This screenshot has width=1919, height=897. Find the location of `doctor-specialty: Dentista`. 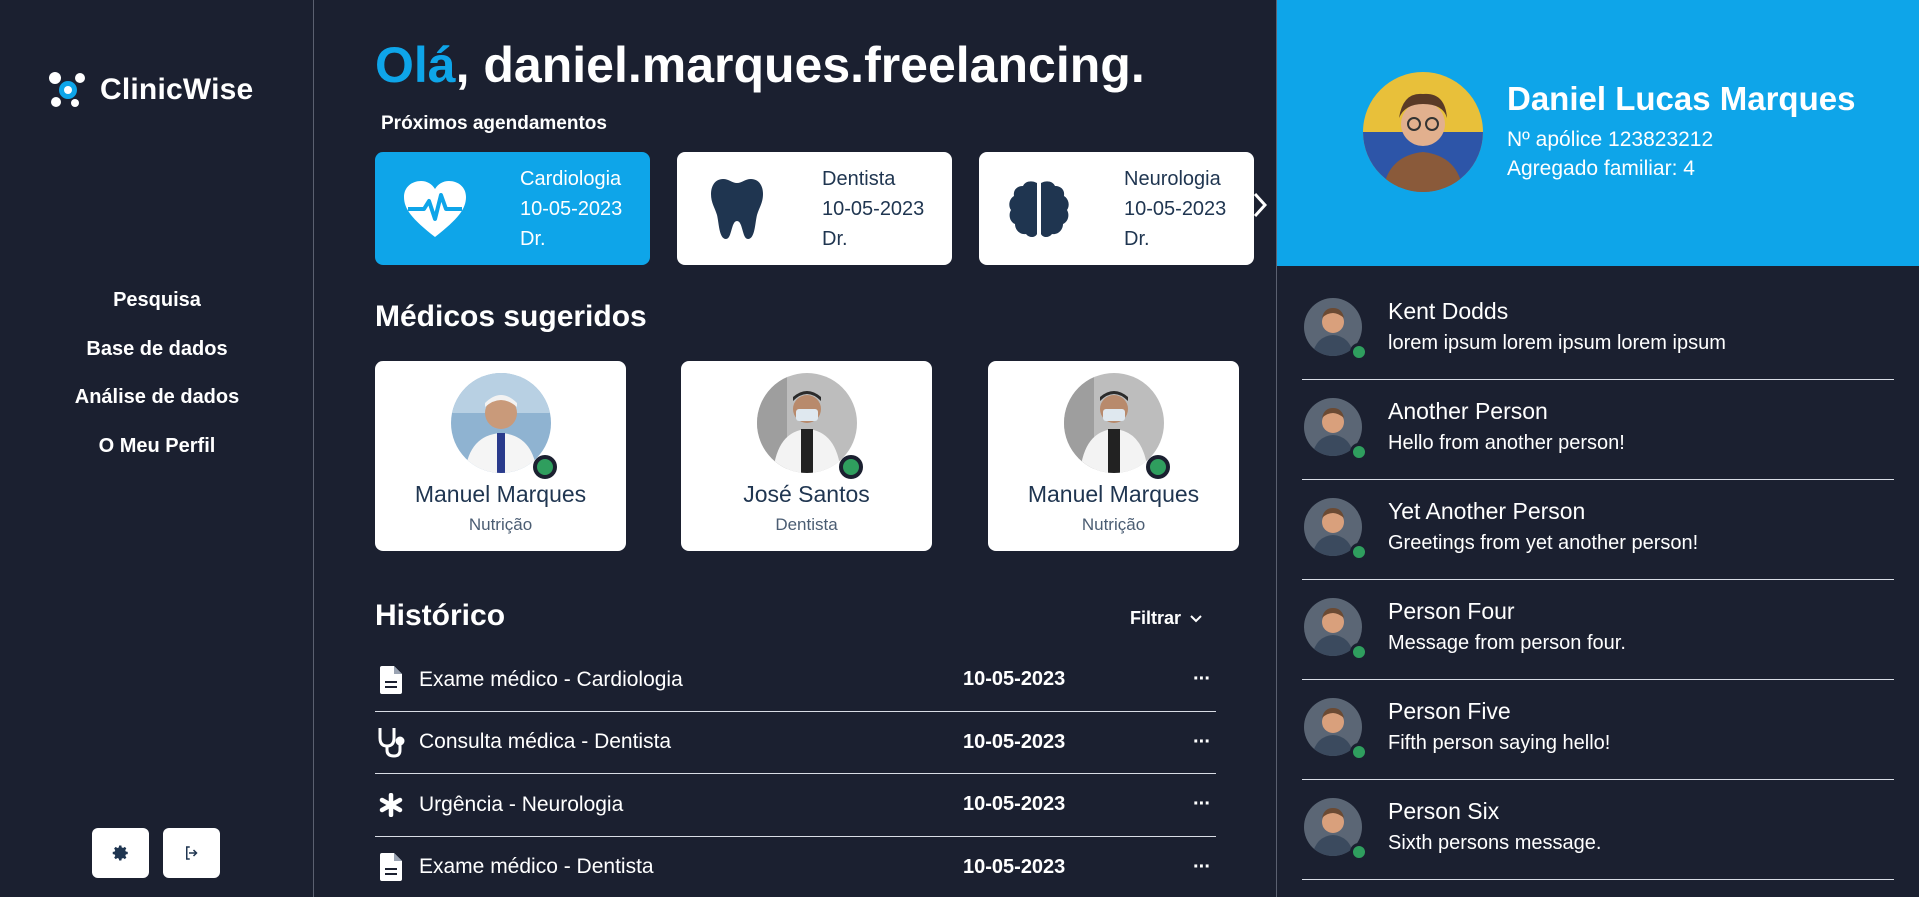

doctor-specialty: Dentista is located at coordinates (806, 524).